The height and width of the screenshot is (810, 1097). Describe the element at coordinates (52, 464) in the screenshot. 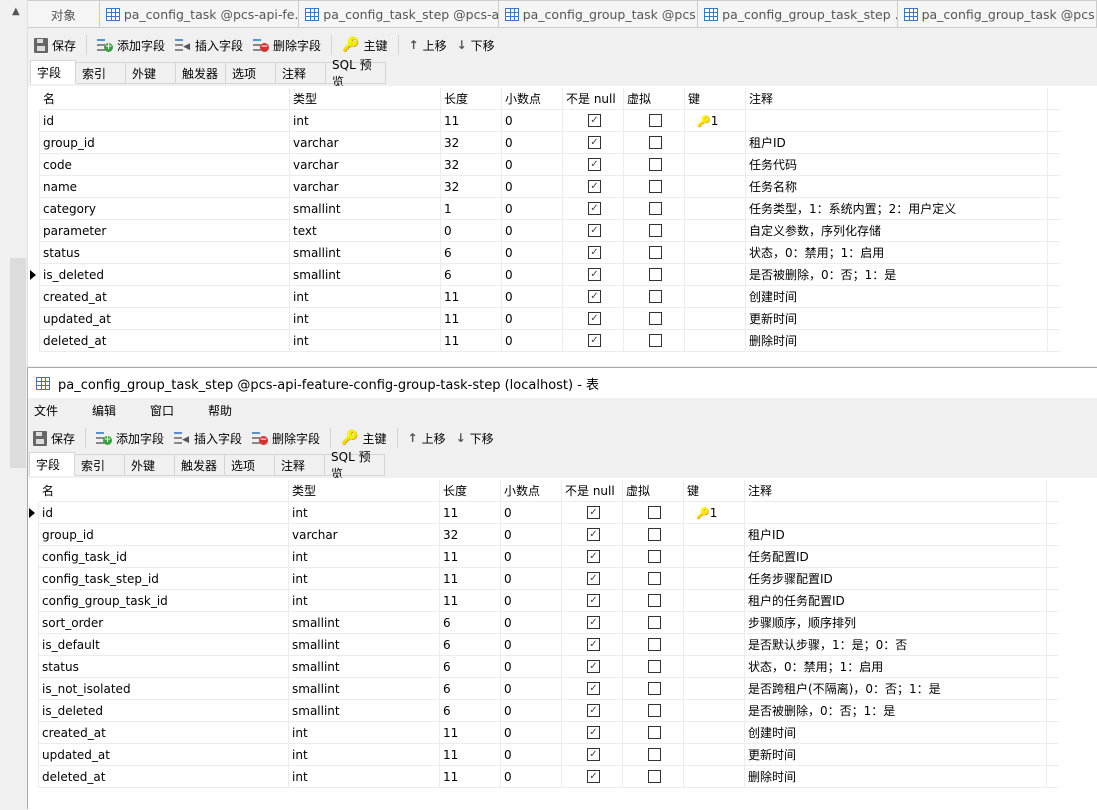

I see `tab-0: 字段` at that location.